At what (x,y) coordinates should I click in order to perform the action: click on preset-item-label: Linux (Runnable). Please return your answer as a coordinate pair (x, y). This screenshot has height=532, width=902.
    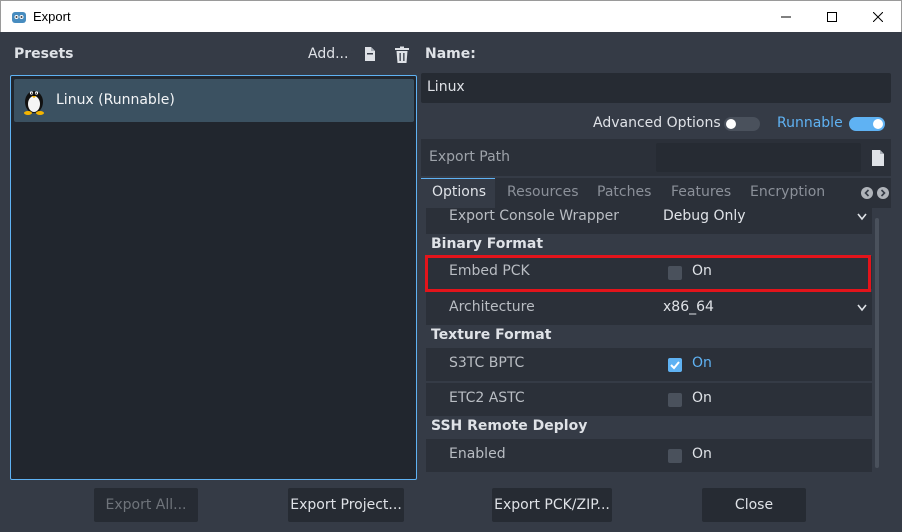
    Looking at the image, I should click on (115, 100).